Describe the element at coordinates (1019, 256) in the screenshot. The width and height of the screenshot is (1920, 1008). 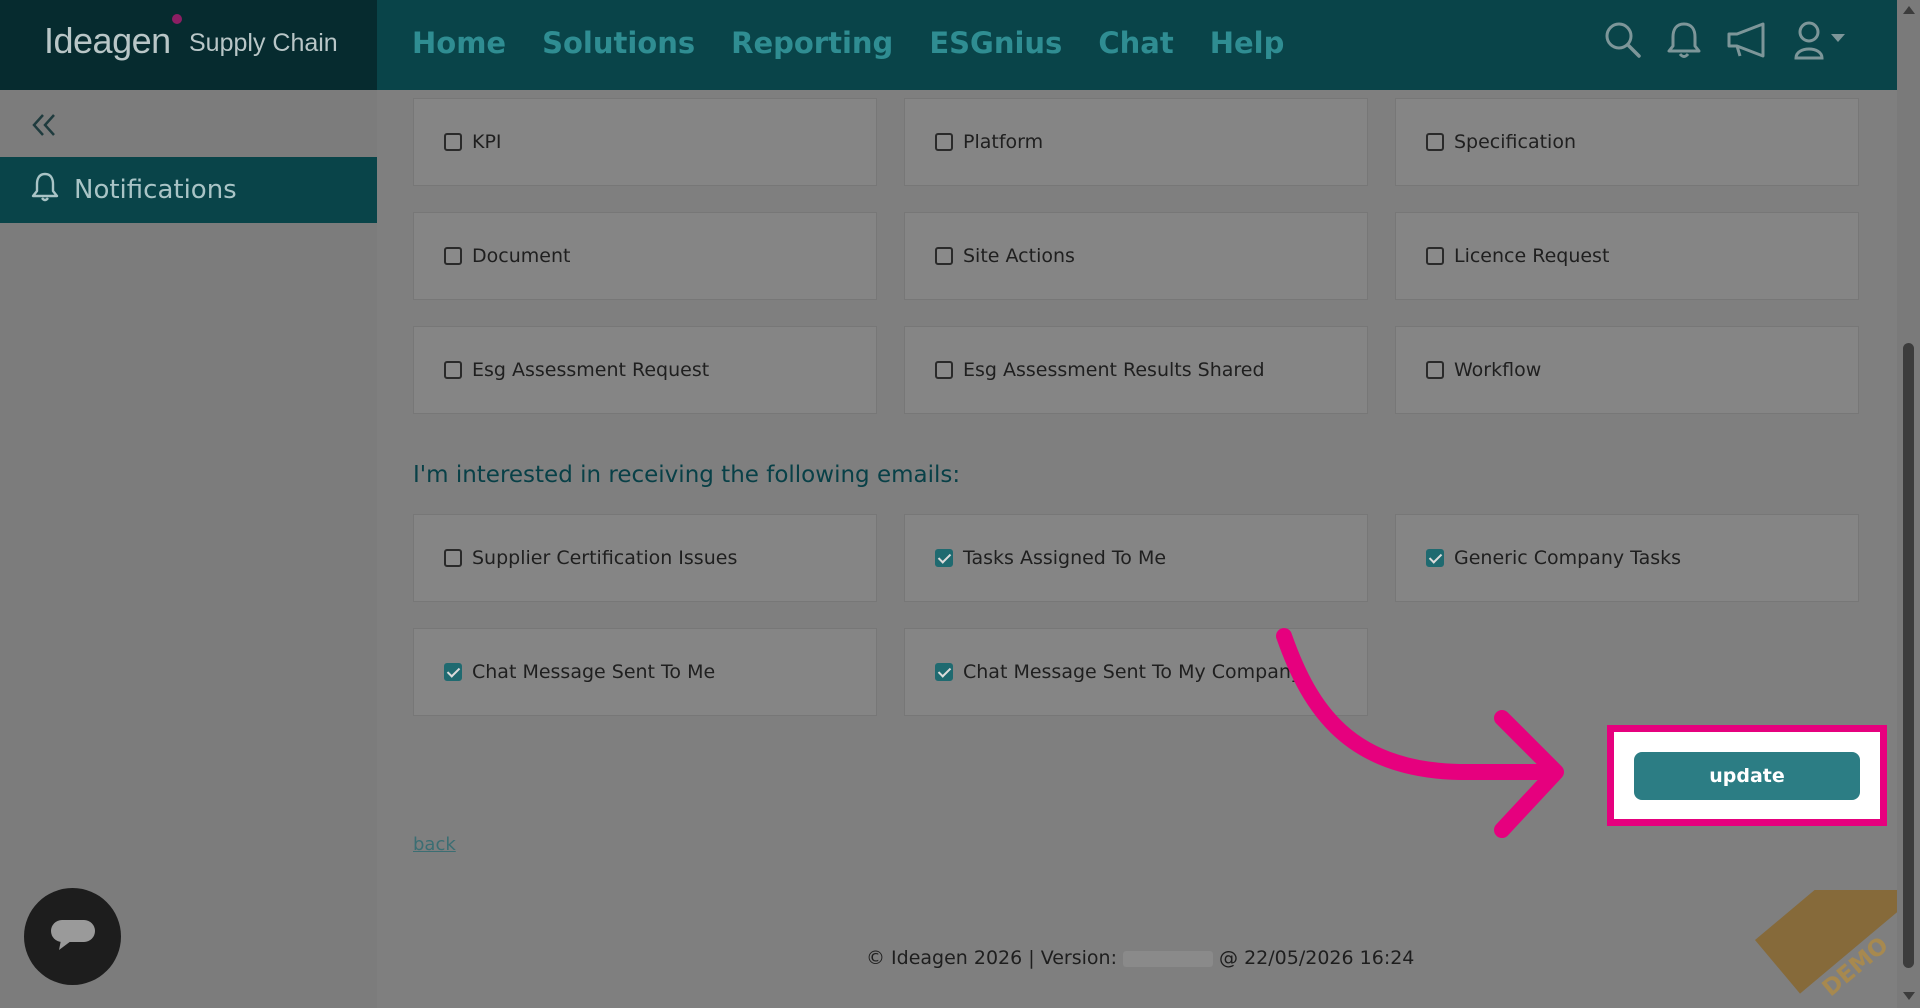
I see `checkbox-label: Site Actions` at that location.